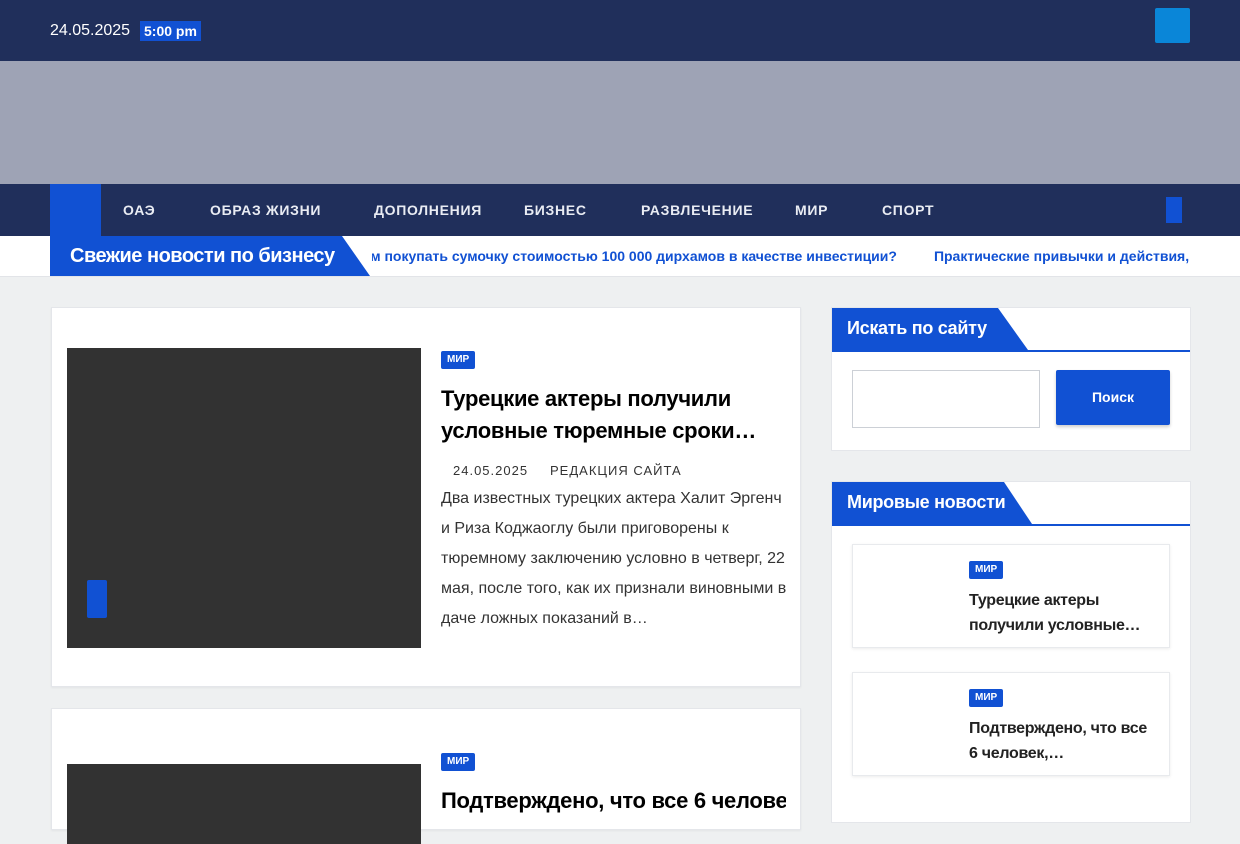 The image size is (1240, 844). What do you see at coordinates (97, 599) in the screenshot?
I see `play-icon` at bounding box center [97, 599].